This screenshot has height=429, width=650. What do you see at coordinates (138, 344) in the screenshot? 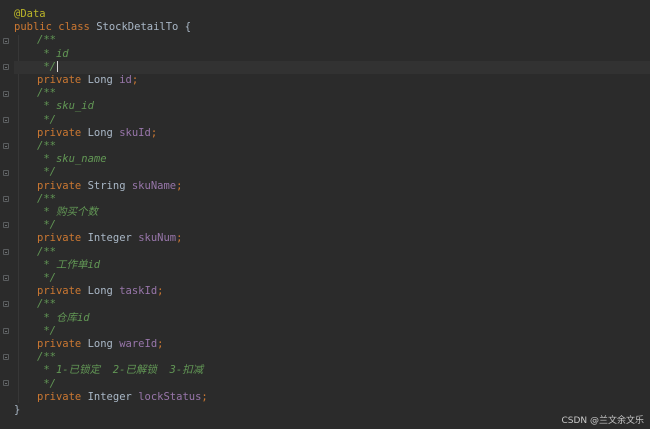
I see `field-name-token: wareId` at bounding box center [138, 344].